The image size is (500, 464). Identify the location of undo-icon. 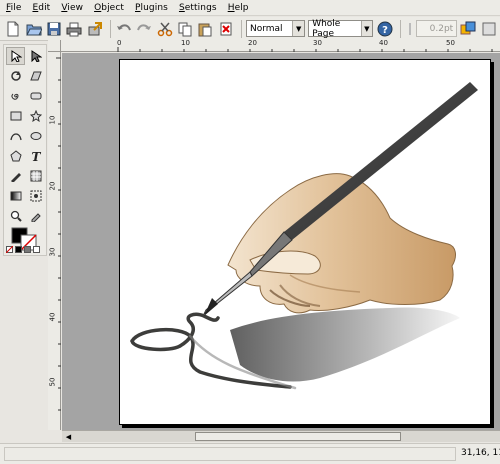
(124, 29).